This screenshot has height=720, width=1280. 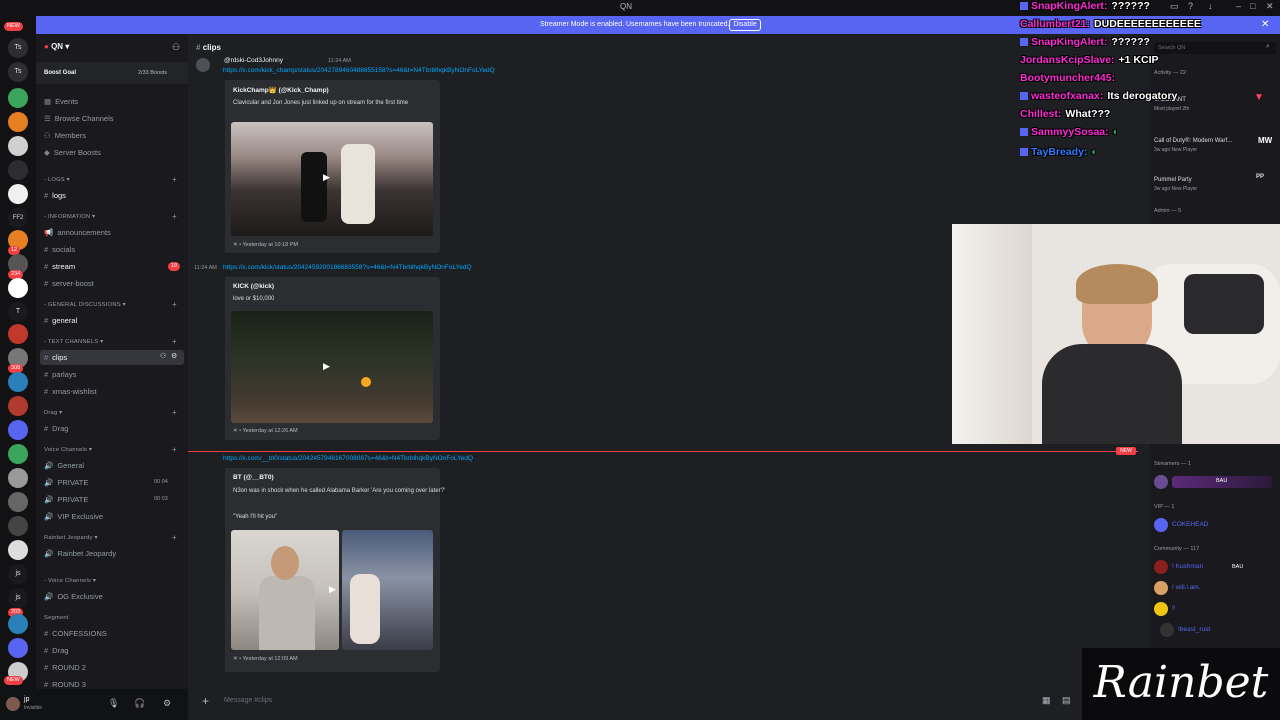 I want to click on channel-xmas-wishlist: # xmas-wishlist, so click(x=70, y=391).